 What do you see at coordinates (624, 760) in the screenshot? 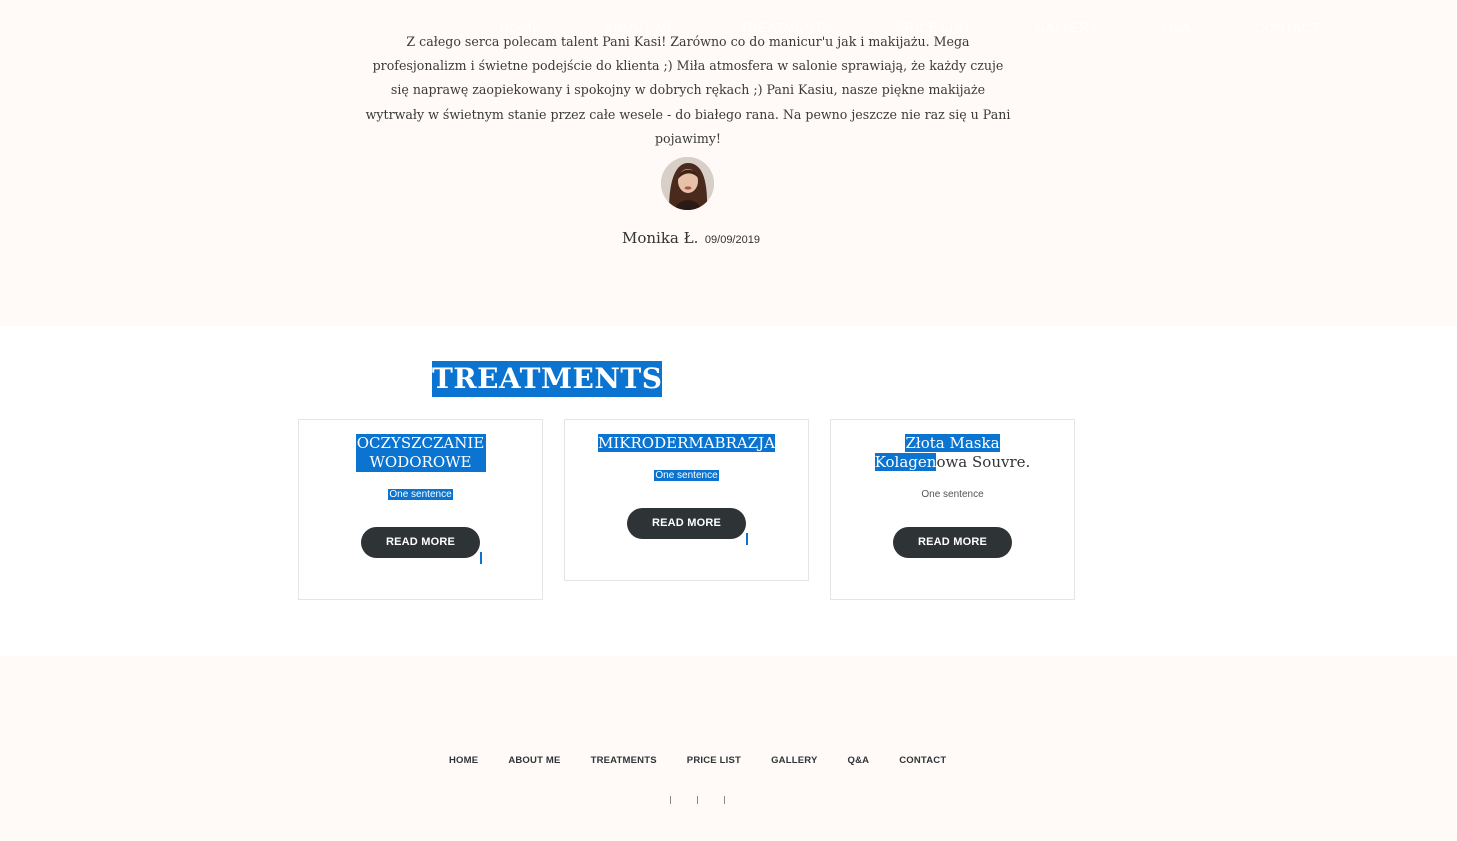
I see `footer-nav-treatments: TREATMENTS` at bounding box center [624, 760].